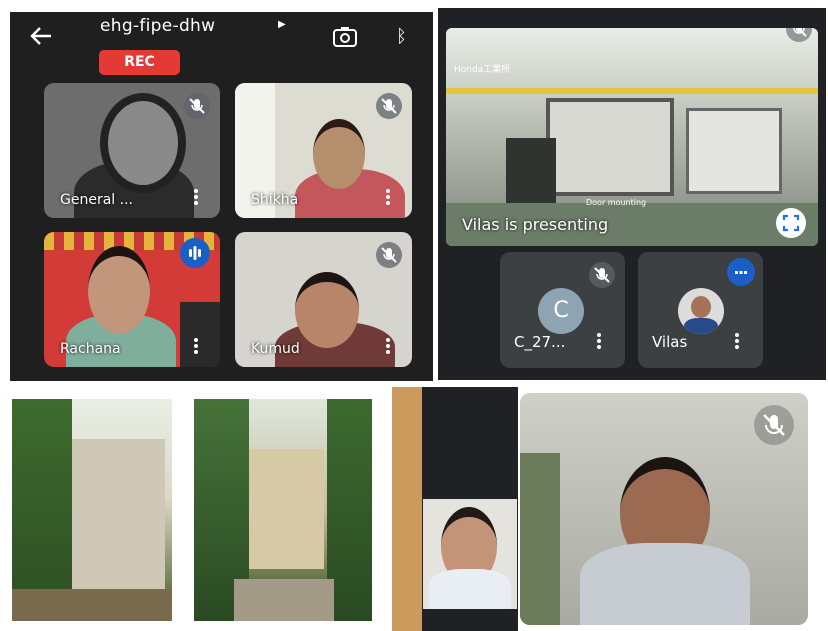  Describe the element at coordinates (41, 36) in the screenshot. I see `back-arrow-icon` at that location.